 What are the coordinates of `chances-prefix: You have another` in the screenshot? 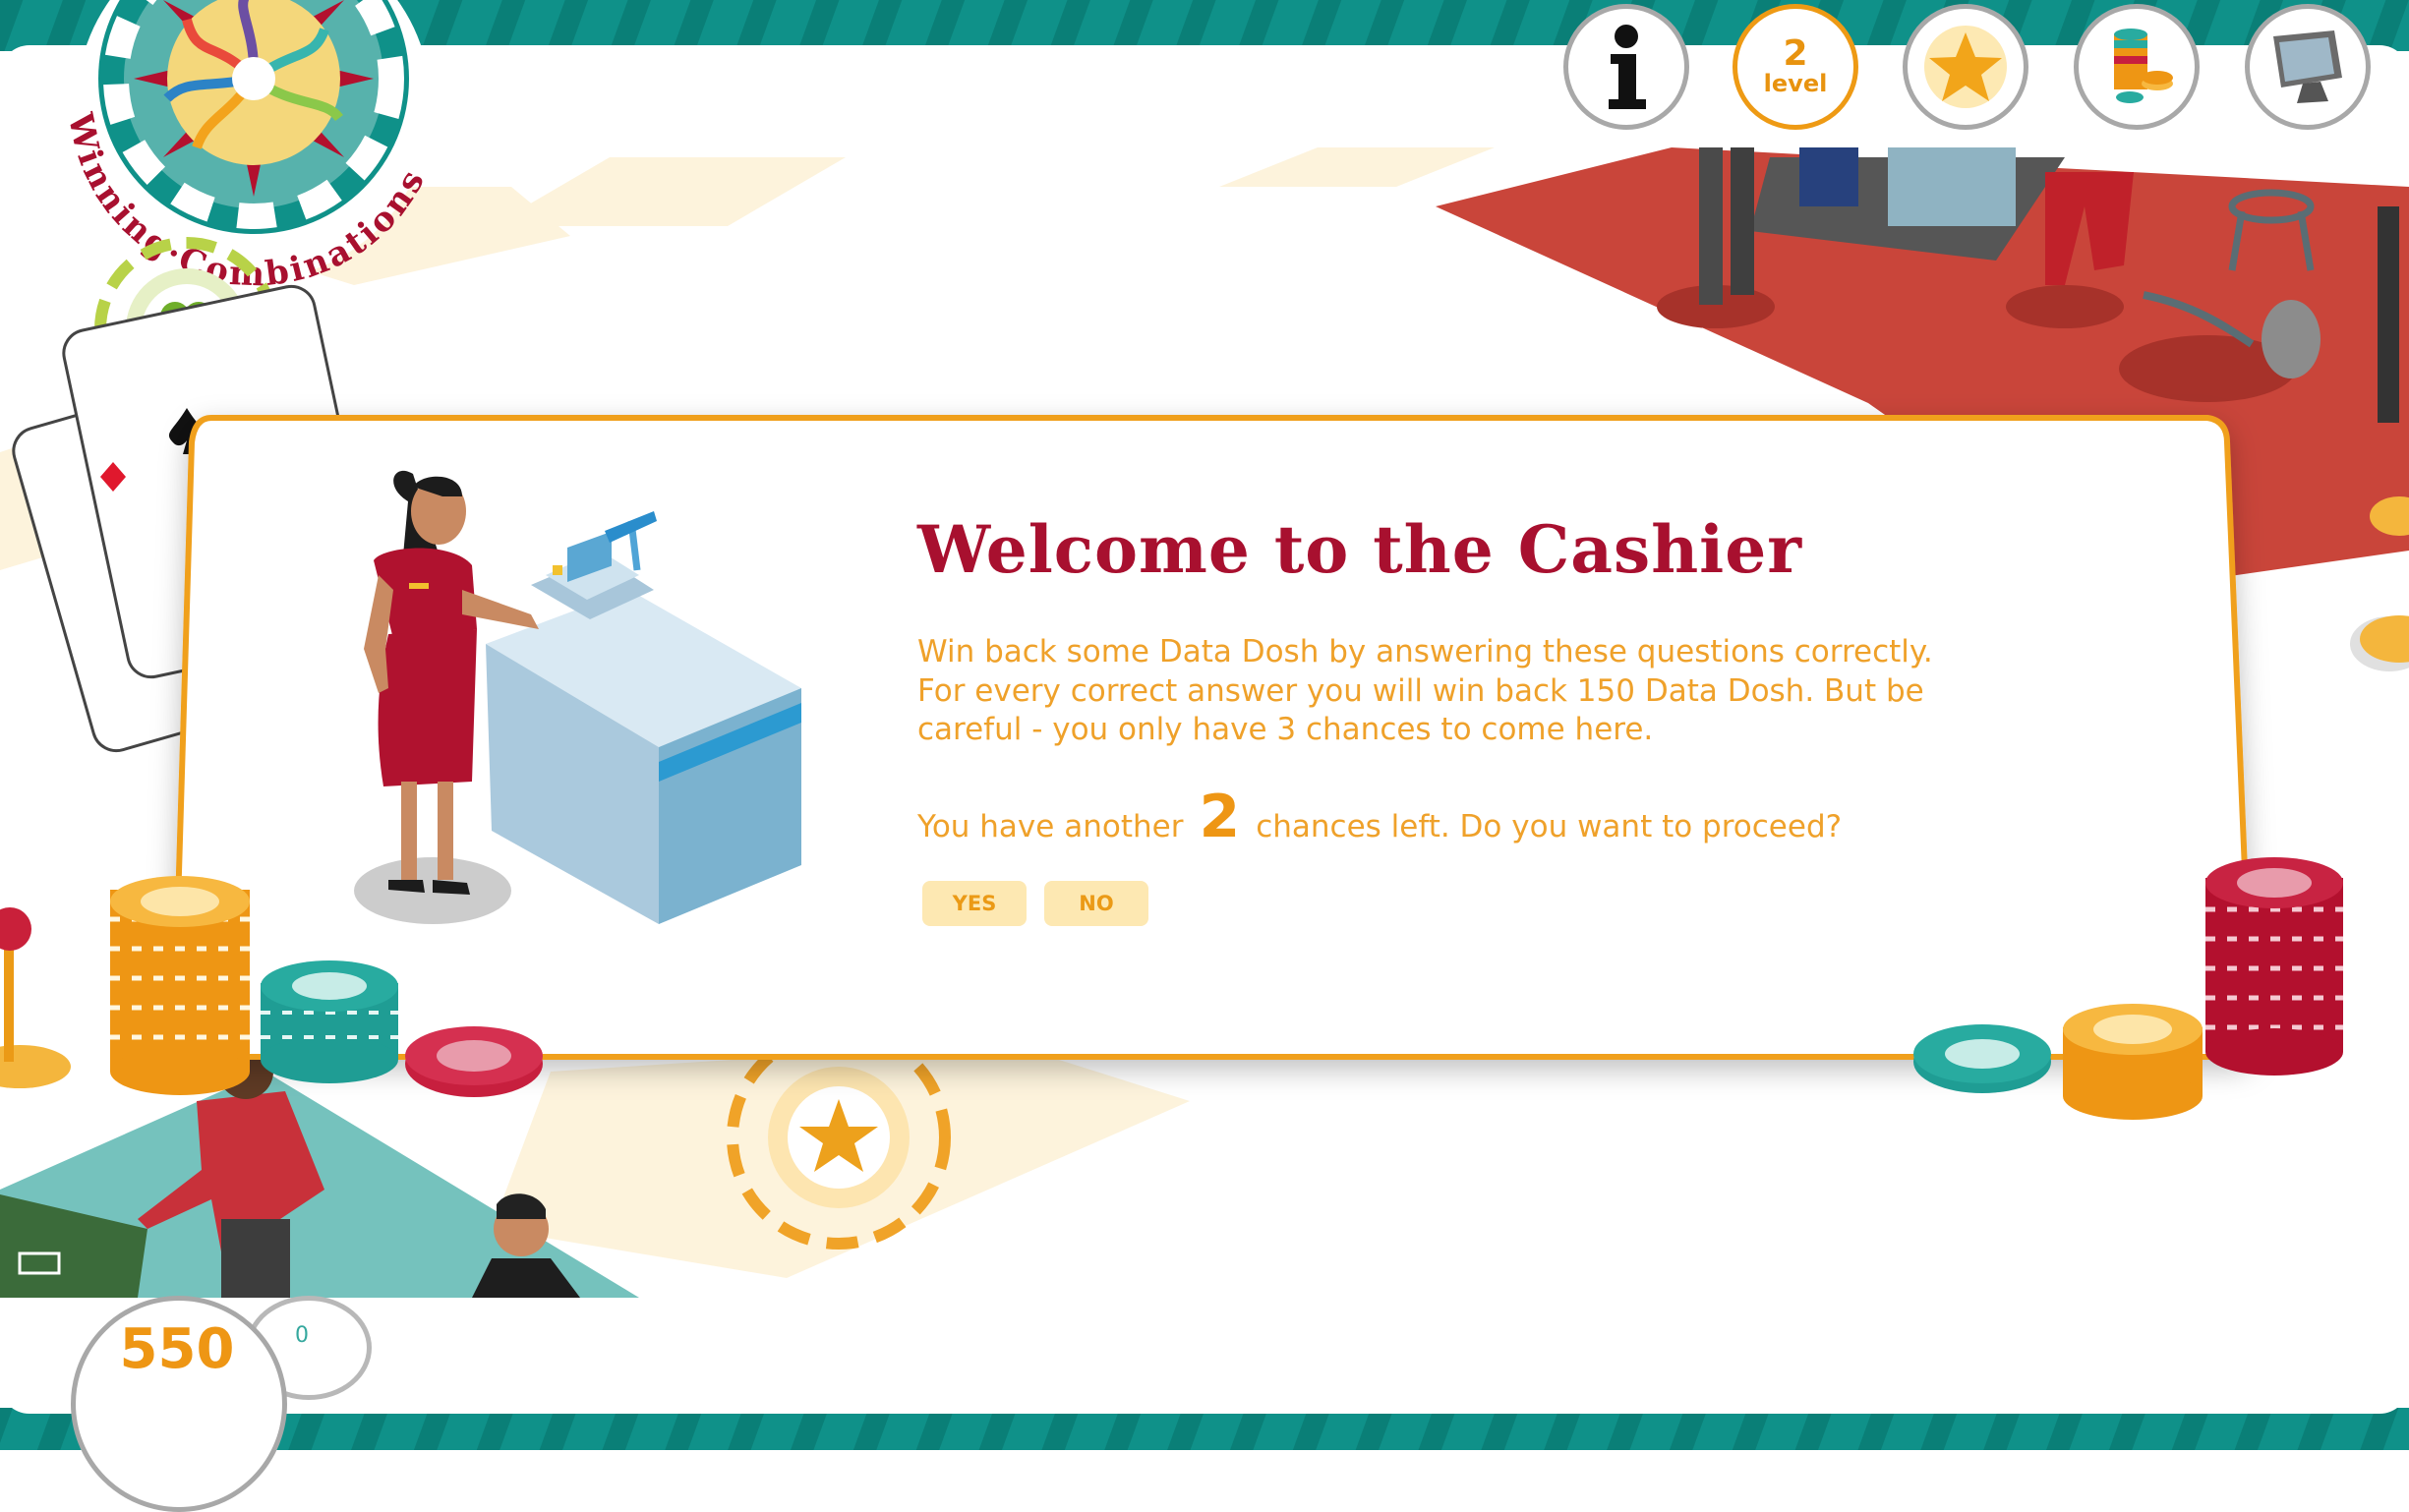 It's located at (1050, 826).